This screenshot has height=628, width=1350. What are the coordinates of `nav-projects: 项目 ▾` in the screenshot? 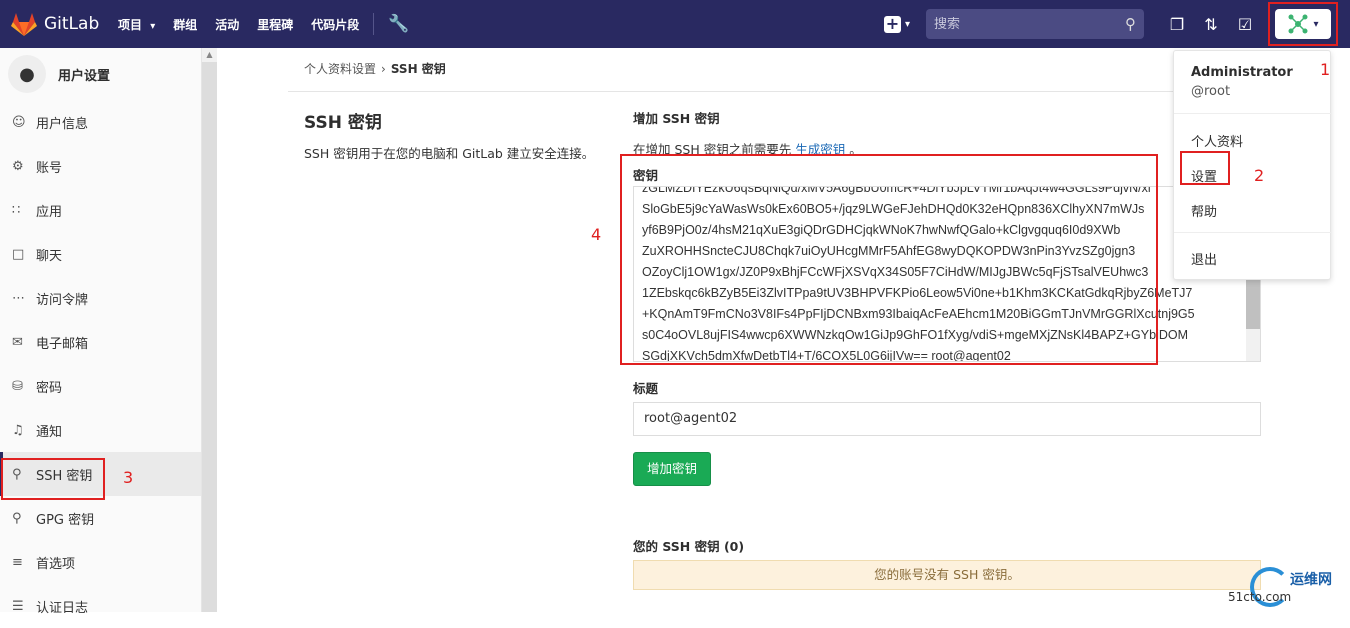 It's located at (136, 24).